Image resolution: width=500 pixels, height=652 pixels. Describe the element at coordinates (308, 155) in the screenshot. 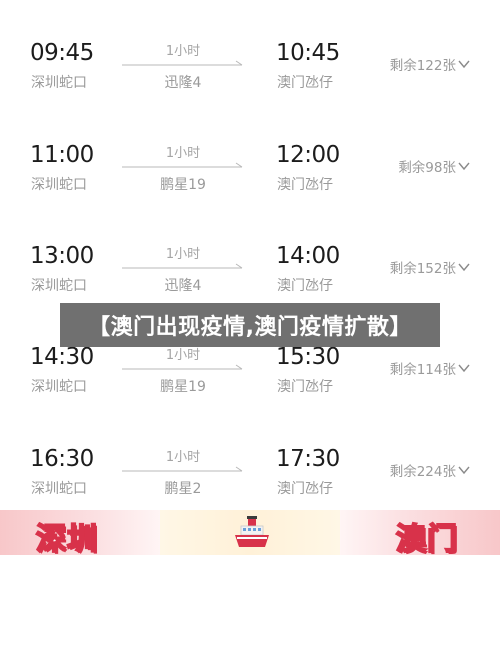

I see `arrival-time: 12:00` at that location.